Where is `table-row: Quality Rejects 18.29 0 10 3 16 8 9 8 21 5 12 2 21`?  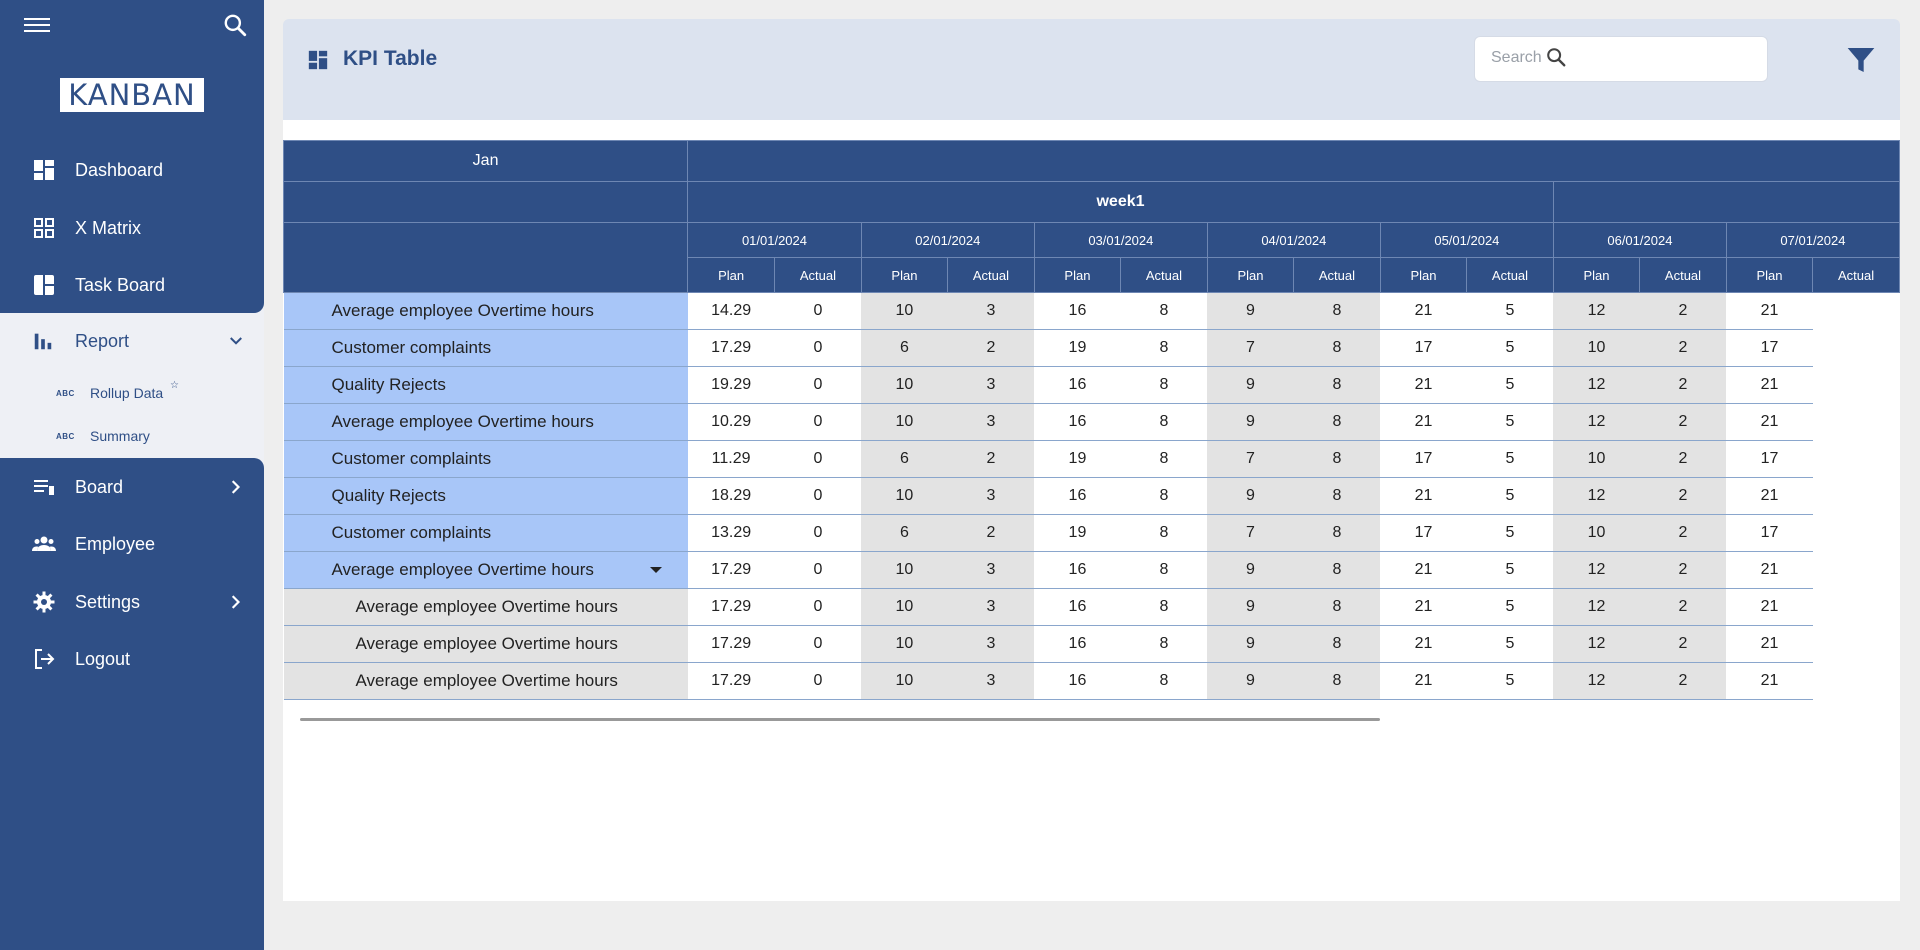
table-row: Quality Rejects 18.29 0 10 3 16 8 9 8 21 5 12 2 21 is located at coordinates (1091, 496).